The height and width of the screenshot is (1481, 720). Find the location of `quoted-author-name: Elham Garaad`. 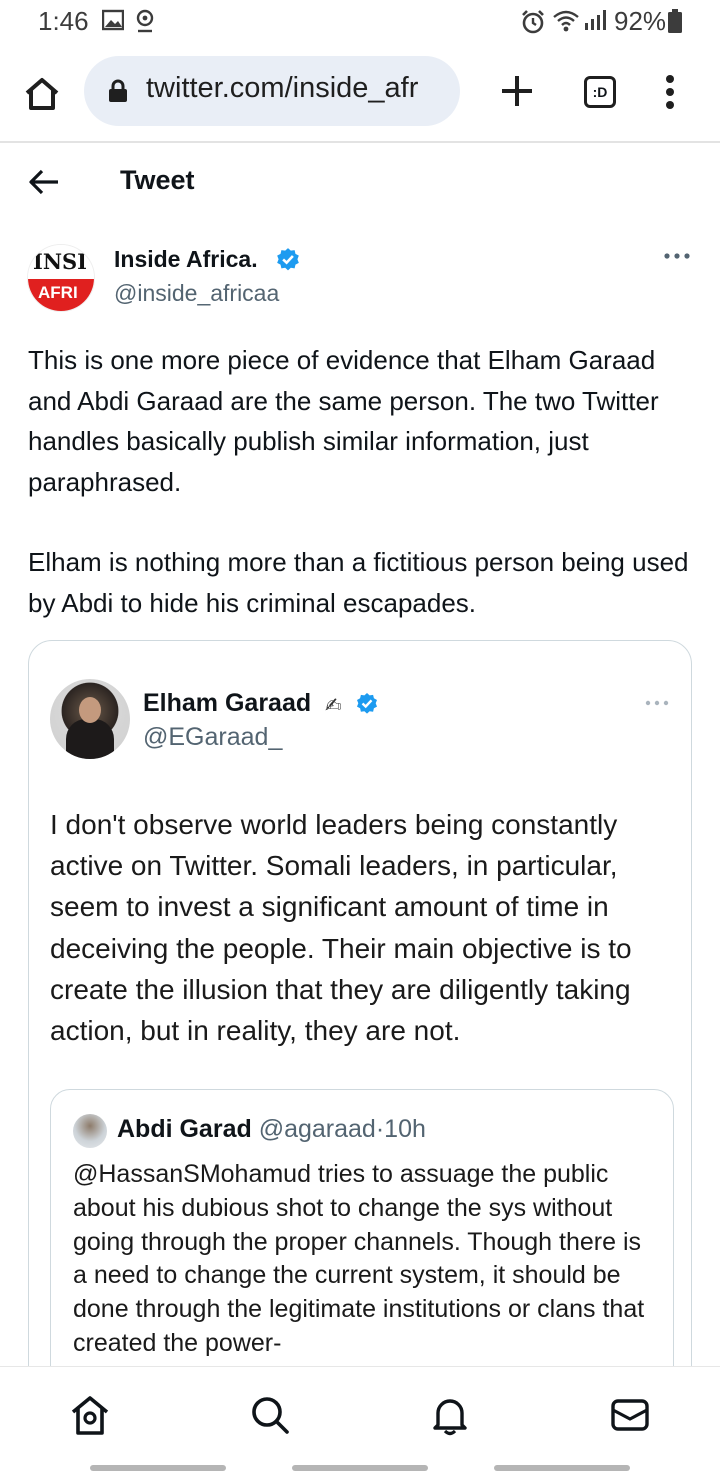

quoted-author-name: Elham Garaad is located at coordinates (227, 703).